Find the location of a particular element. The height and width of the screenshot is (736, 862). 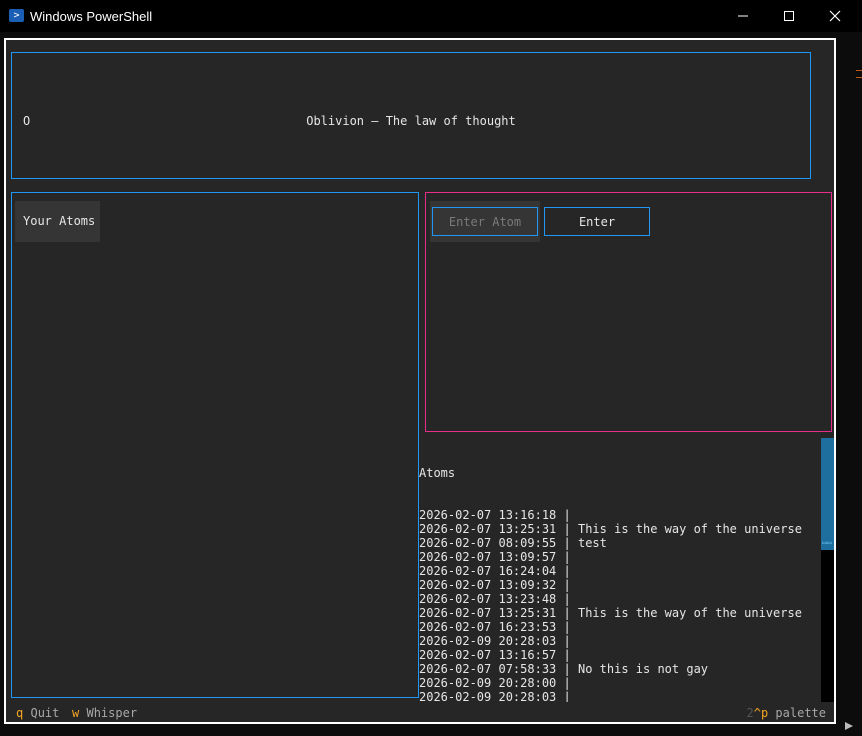

console-background is located at coordinates (850, 384).